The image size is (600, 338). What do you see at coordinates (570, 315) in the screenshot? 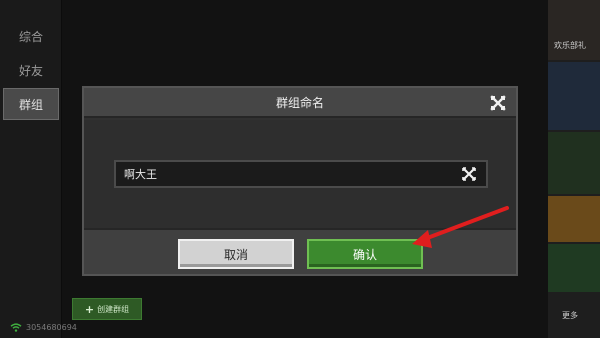
I see `more-label: 更多` at bounding box center [570, 315].